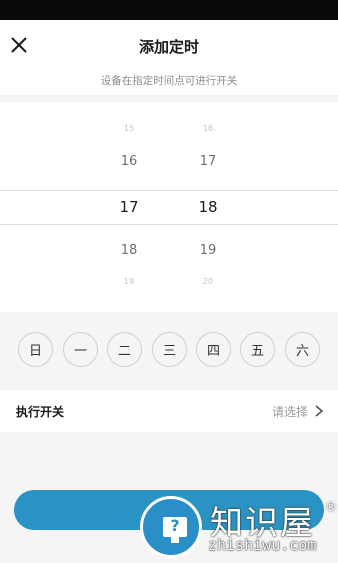  I want to click on chevron-right-icon, so click(319, 411).